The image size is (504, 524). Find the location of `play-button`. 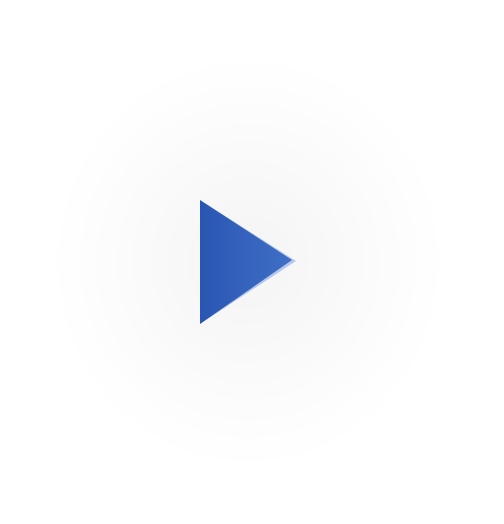

play-button is located at coordinates (250, 262).